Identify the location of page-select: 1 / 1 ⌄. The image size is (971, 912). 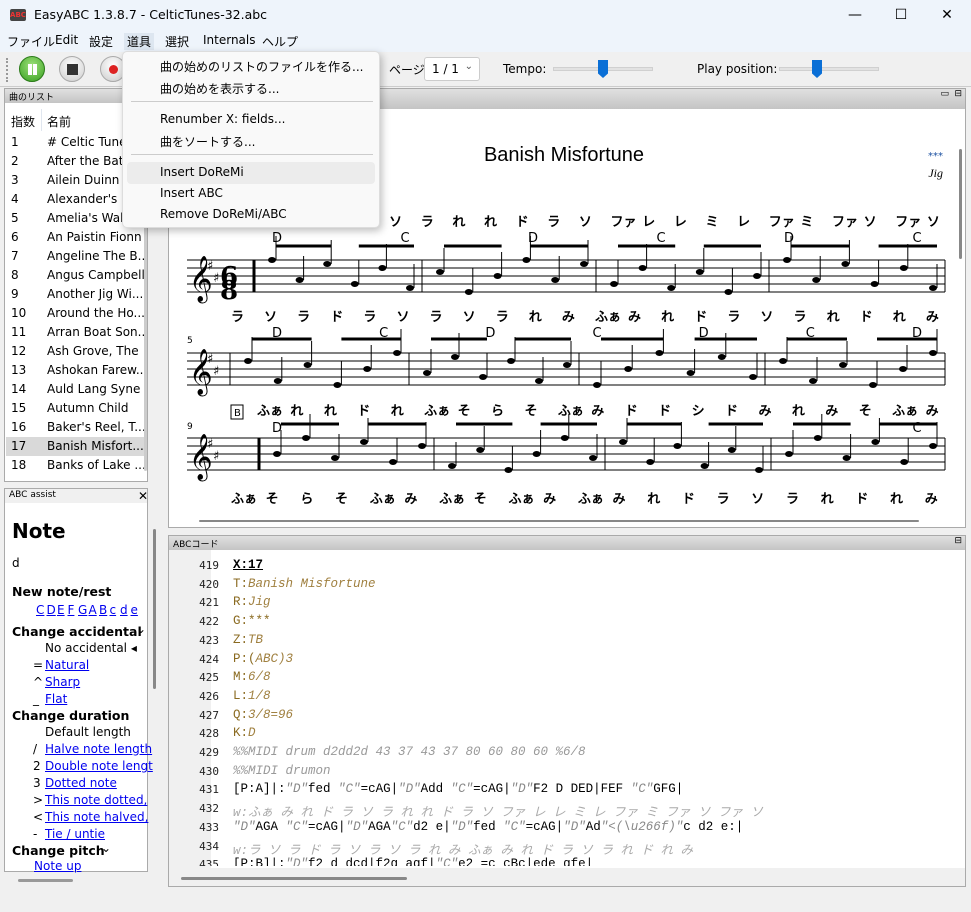
(452, 69).